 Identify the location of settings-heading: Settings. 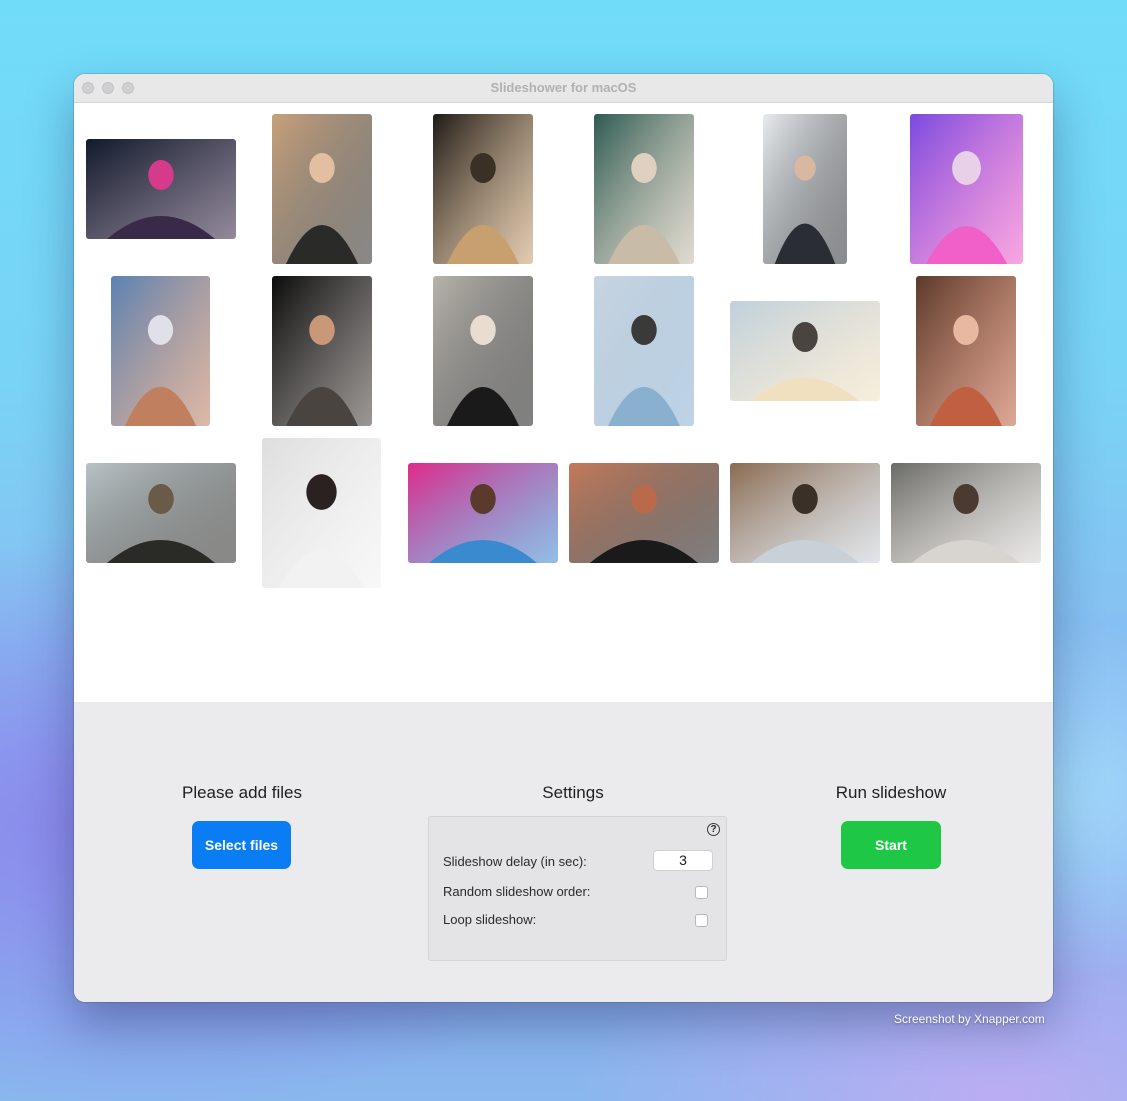
(573, 792).